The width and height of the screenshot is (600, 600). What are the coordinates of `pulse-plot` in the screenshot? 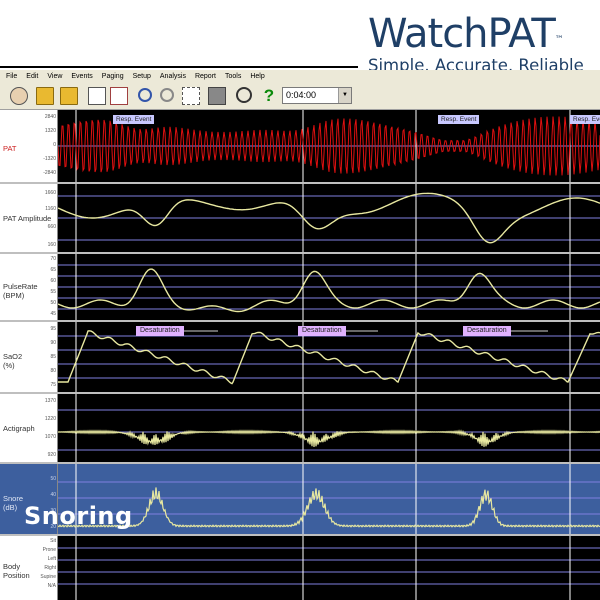 It's located at (329, 287).